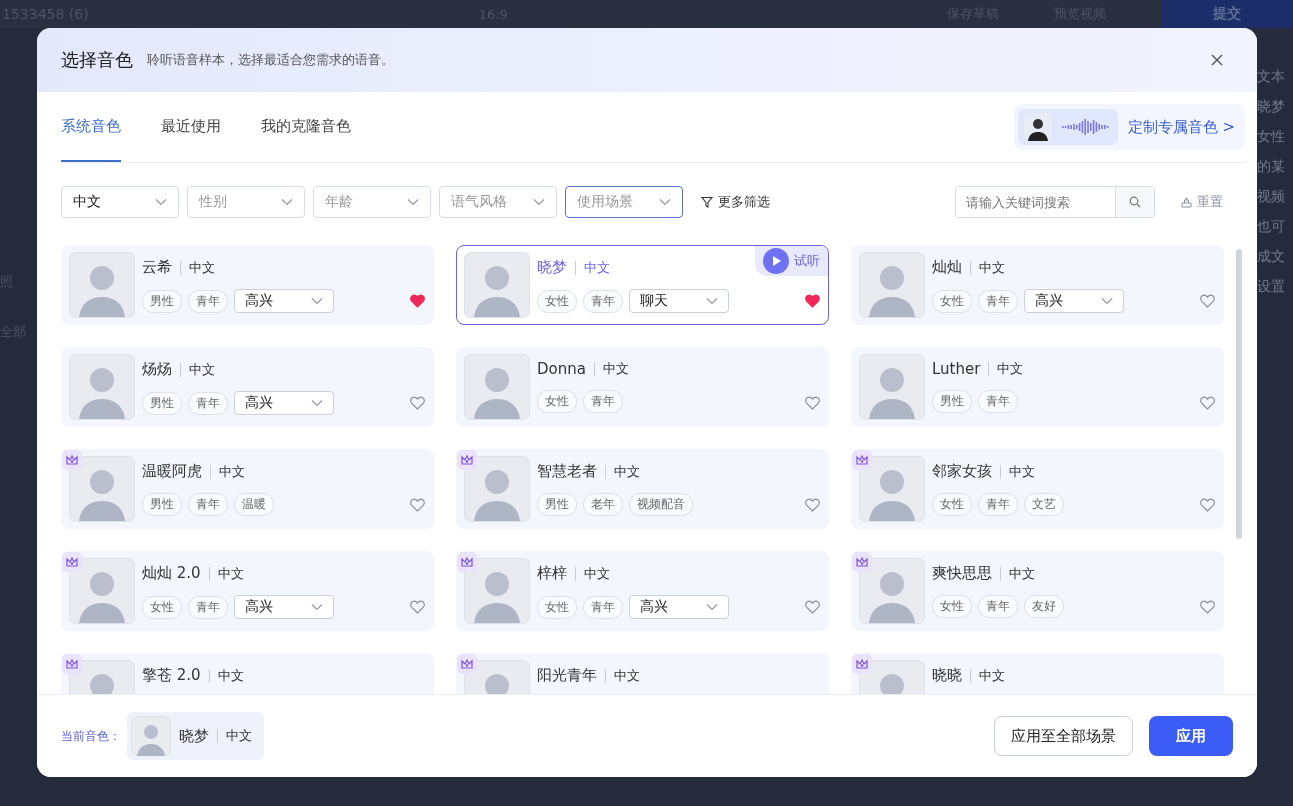  Describe the element at coordinates (1037, 591) in the screenshot. I see `voice-card: 爽快思思 中文 女性 青年 友好` at that location.